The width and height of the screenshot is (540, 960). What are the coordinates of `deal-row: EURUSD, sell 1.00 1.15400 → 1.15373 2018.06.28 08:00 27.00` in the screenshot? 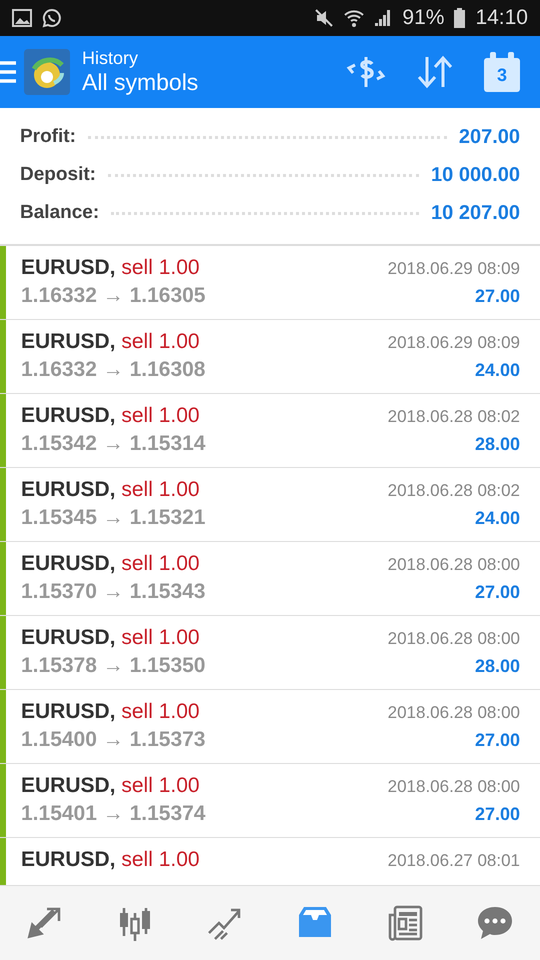 It's located at (270, 727).